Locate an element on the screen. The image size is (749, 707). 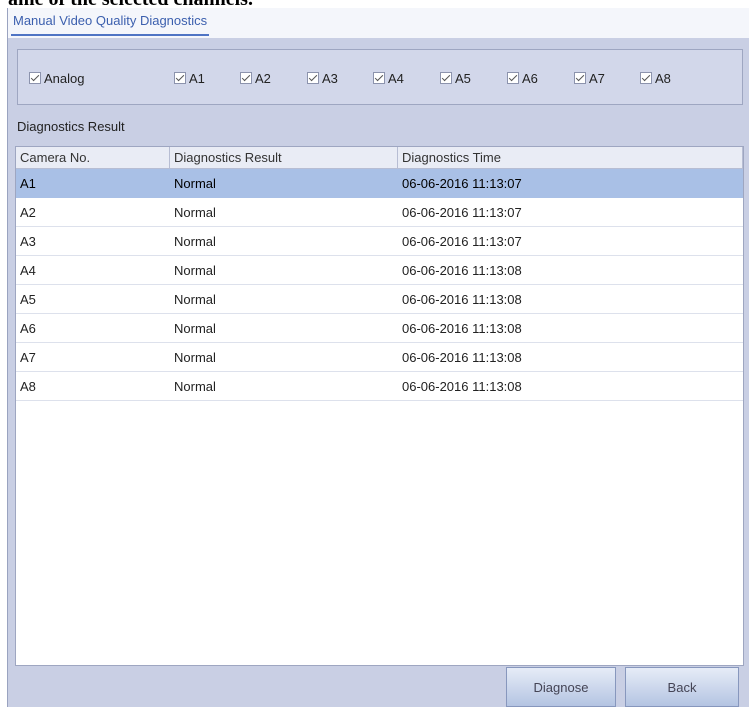
checkbox-label: A4 is located at coordinates (396, 78).